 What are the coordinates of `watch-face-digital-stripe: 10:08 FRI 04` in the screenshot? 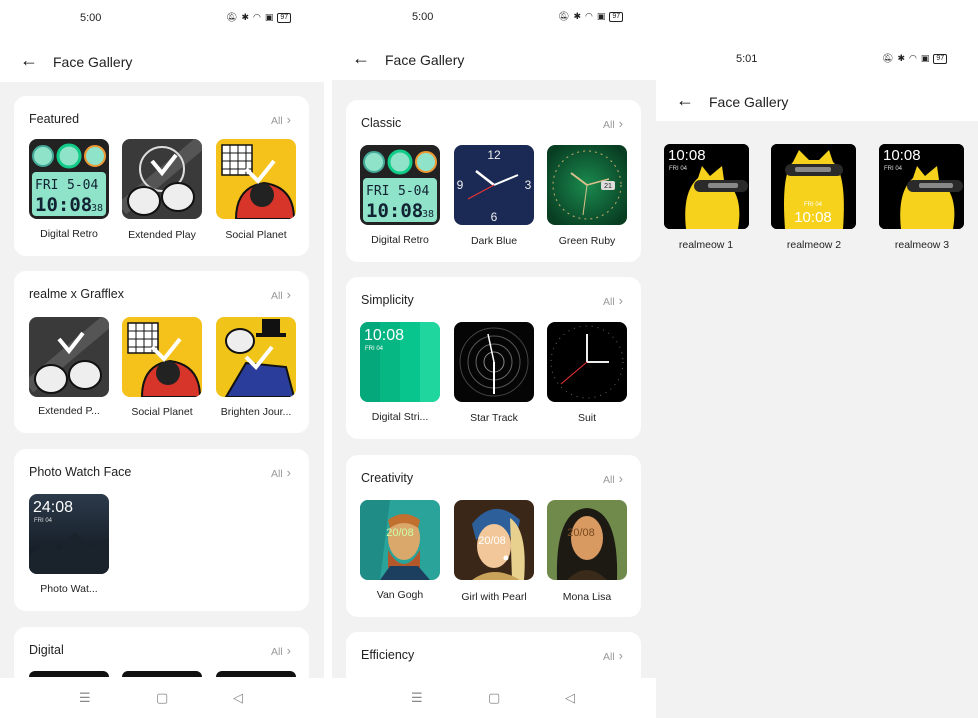 It's located at (400, 362).